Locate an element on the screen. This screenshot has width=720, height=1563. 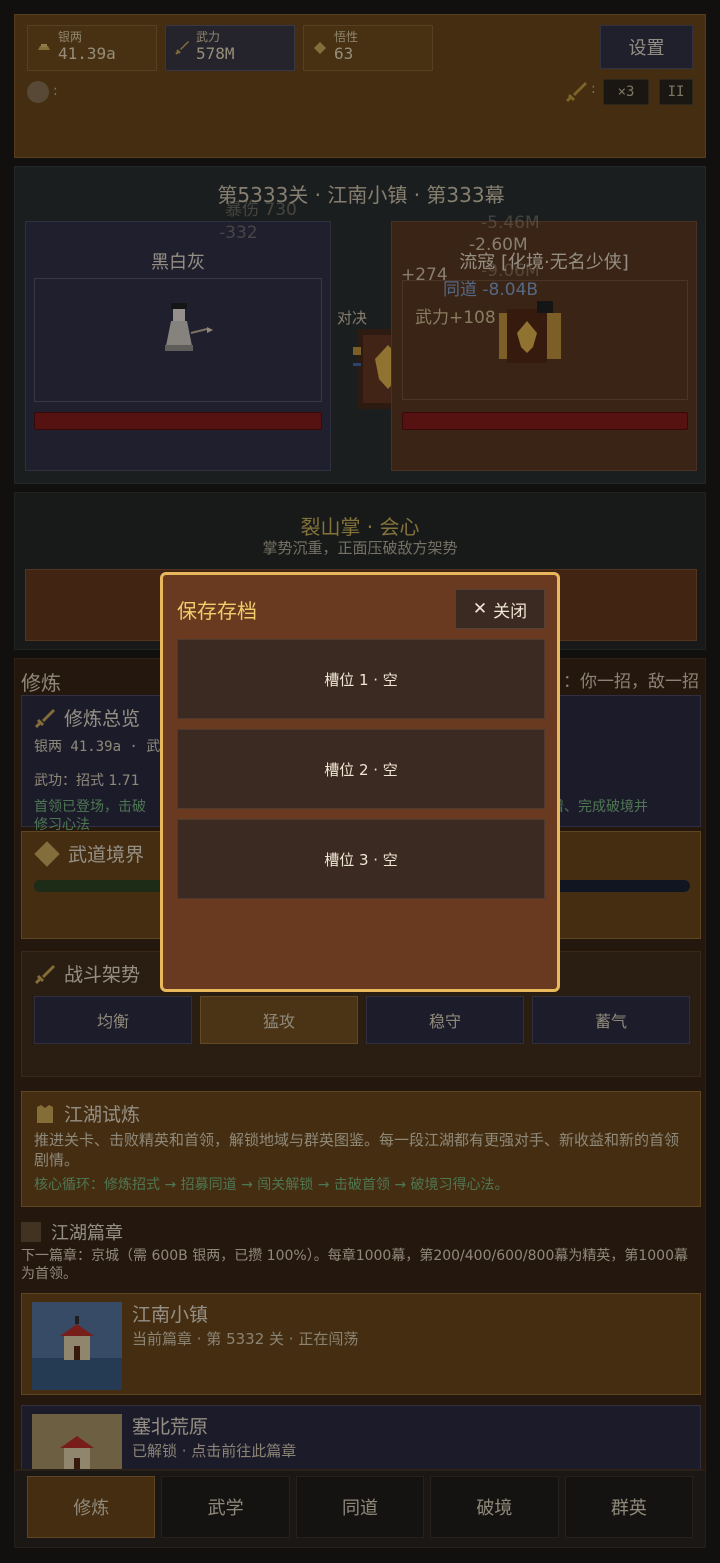
close-button: ✕ 关闭 is located at coordinates (500, 609).